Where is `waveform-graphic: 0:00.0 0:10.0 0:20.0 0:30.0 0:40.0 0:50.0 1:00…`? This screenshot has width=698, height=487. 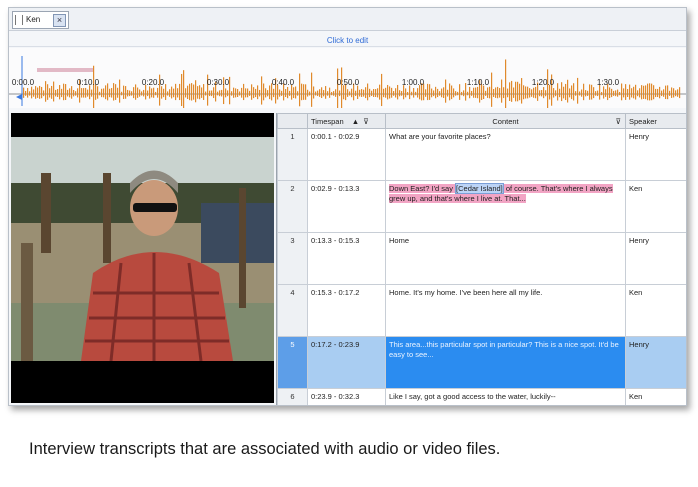 waveform-graphic: 0:00.0 0:10.0 0:20.0 0:30.0 0:40.0 0:50.0 1:00… is located at coordinates (347, 85).